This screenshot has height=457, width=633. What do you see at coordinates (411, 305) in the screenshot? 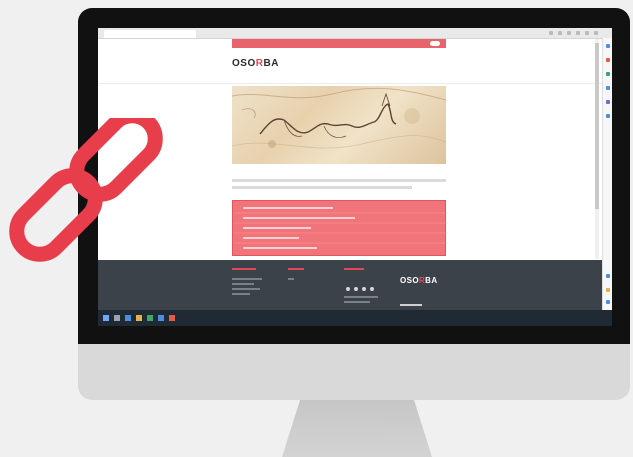
I see `footer-logo-underline` at bounding box center [411, 305].